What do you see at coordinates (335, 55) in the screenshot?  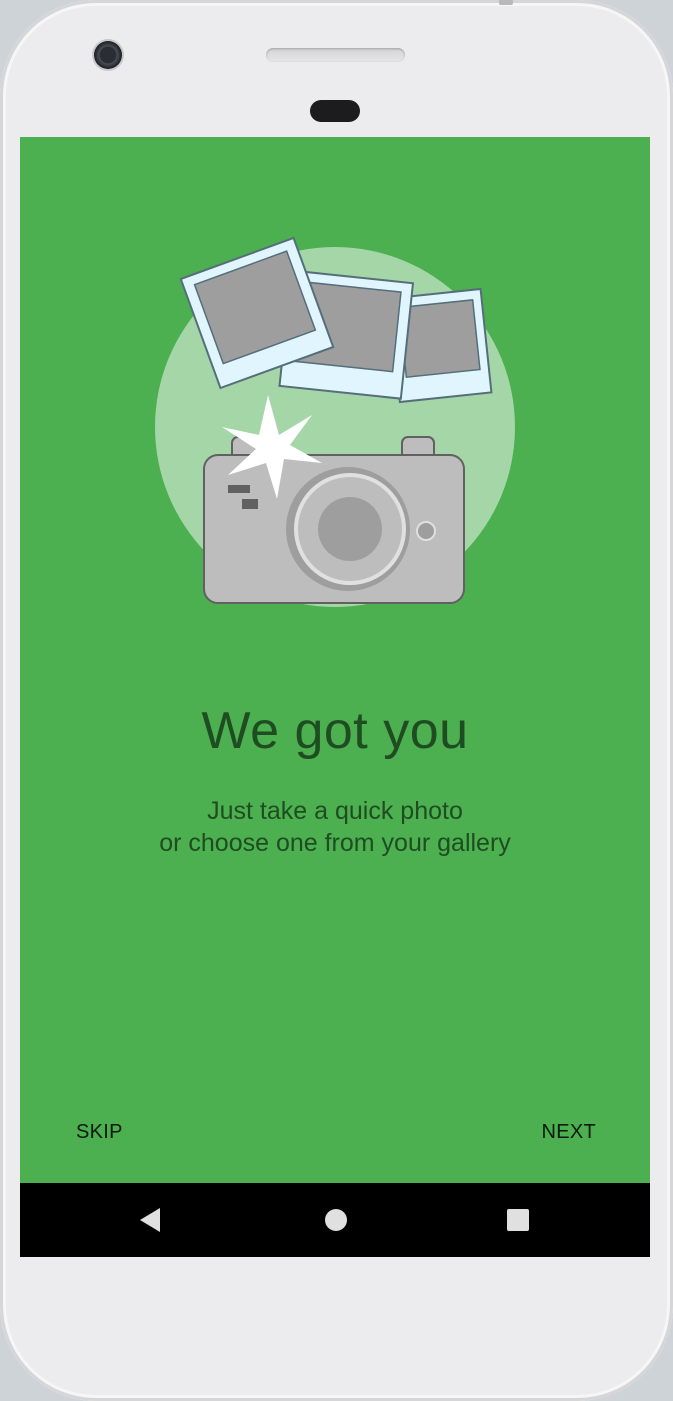 I see `earpiece-speaker` at bounding box center [335, 55].